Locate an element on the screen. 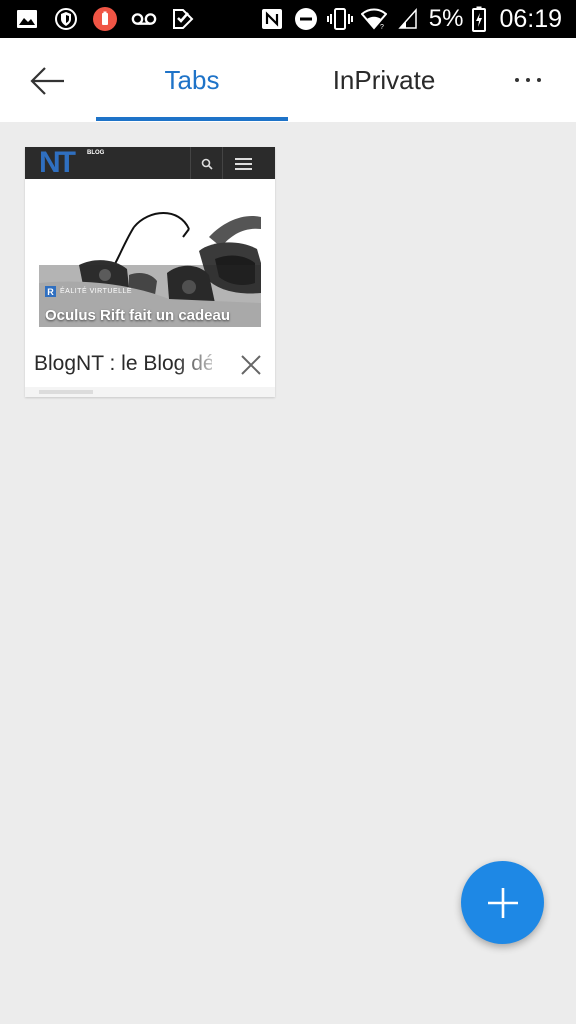 The width and height of the screenshot is (576, 1024). plus-icon is located at coordinates (502, 902).